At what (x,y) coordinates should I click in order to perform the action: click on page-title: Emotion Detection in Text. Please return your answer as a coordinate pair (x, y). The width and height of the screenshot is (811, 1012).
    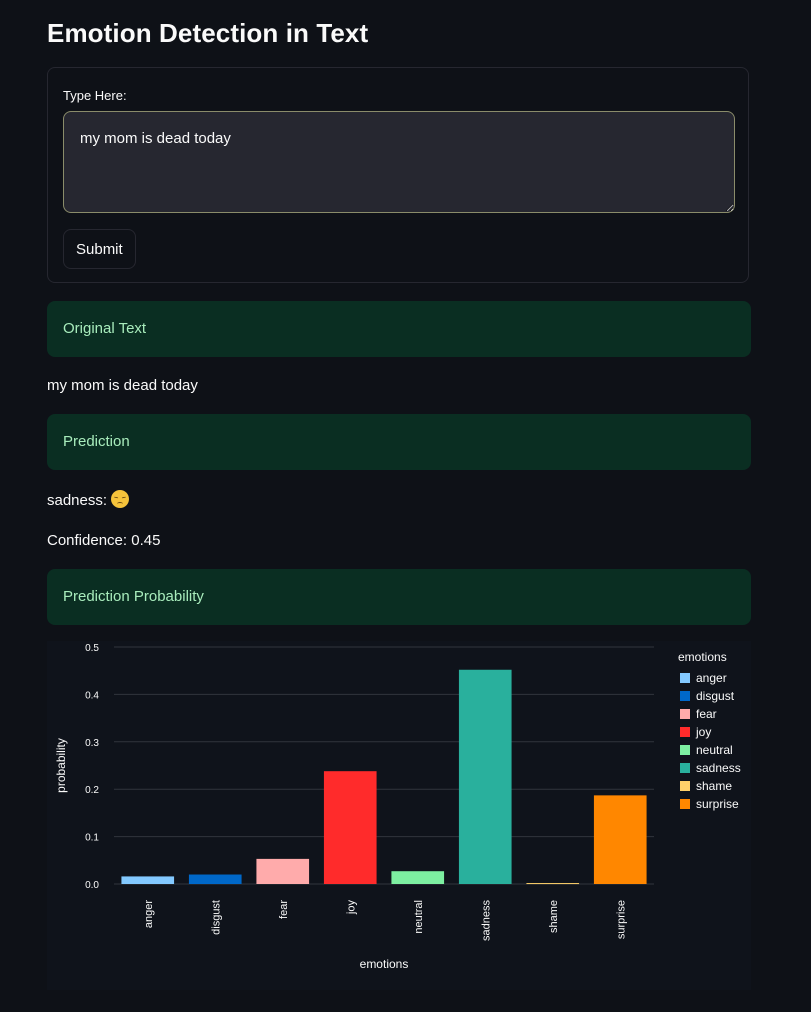
    Looking at the image, I should click on (208, 33).